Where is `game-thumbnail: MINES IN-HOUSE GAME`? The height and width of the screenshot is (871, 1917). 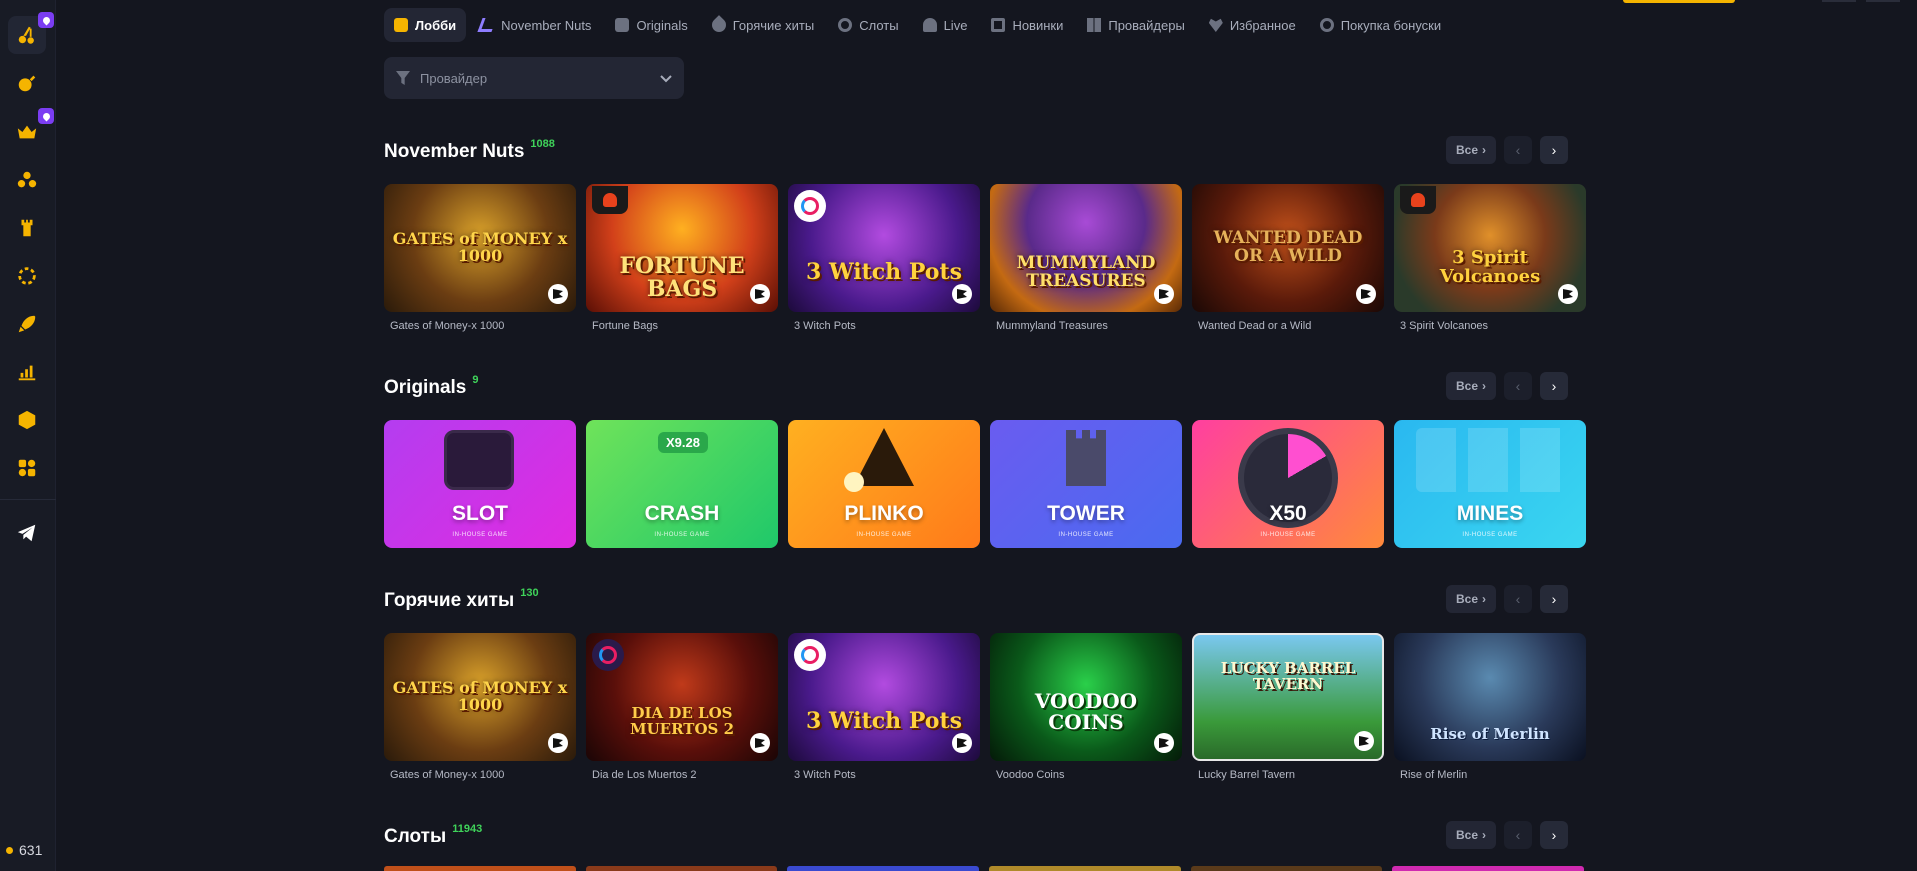
game-thumbnail: MINES IN-HOUSE GAME is located at coordinates (1490, 484).